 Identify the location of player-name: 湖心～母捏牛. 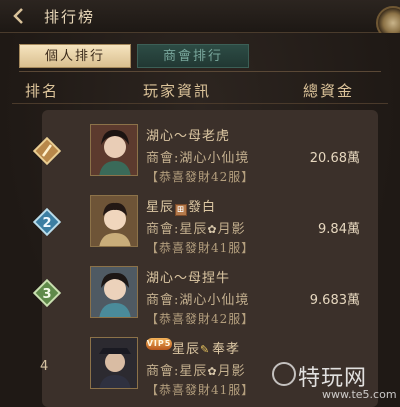
(188, 278).